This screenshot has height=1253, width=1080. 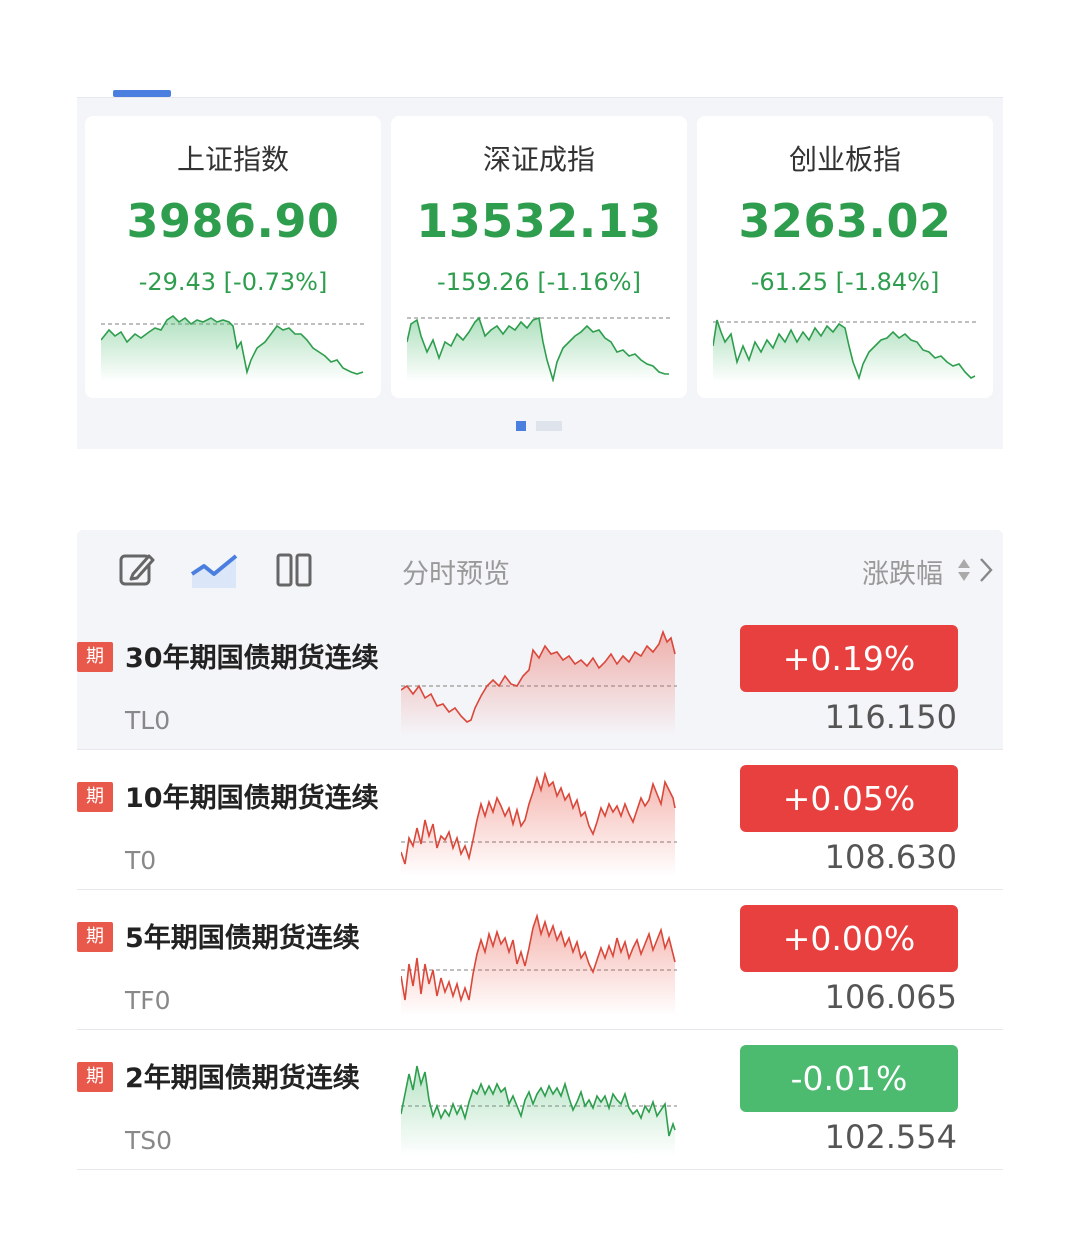 I want to click on carousel-pagination, so click(x=539, y=426).